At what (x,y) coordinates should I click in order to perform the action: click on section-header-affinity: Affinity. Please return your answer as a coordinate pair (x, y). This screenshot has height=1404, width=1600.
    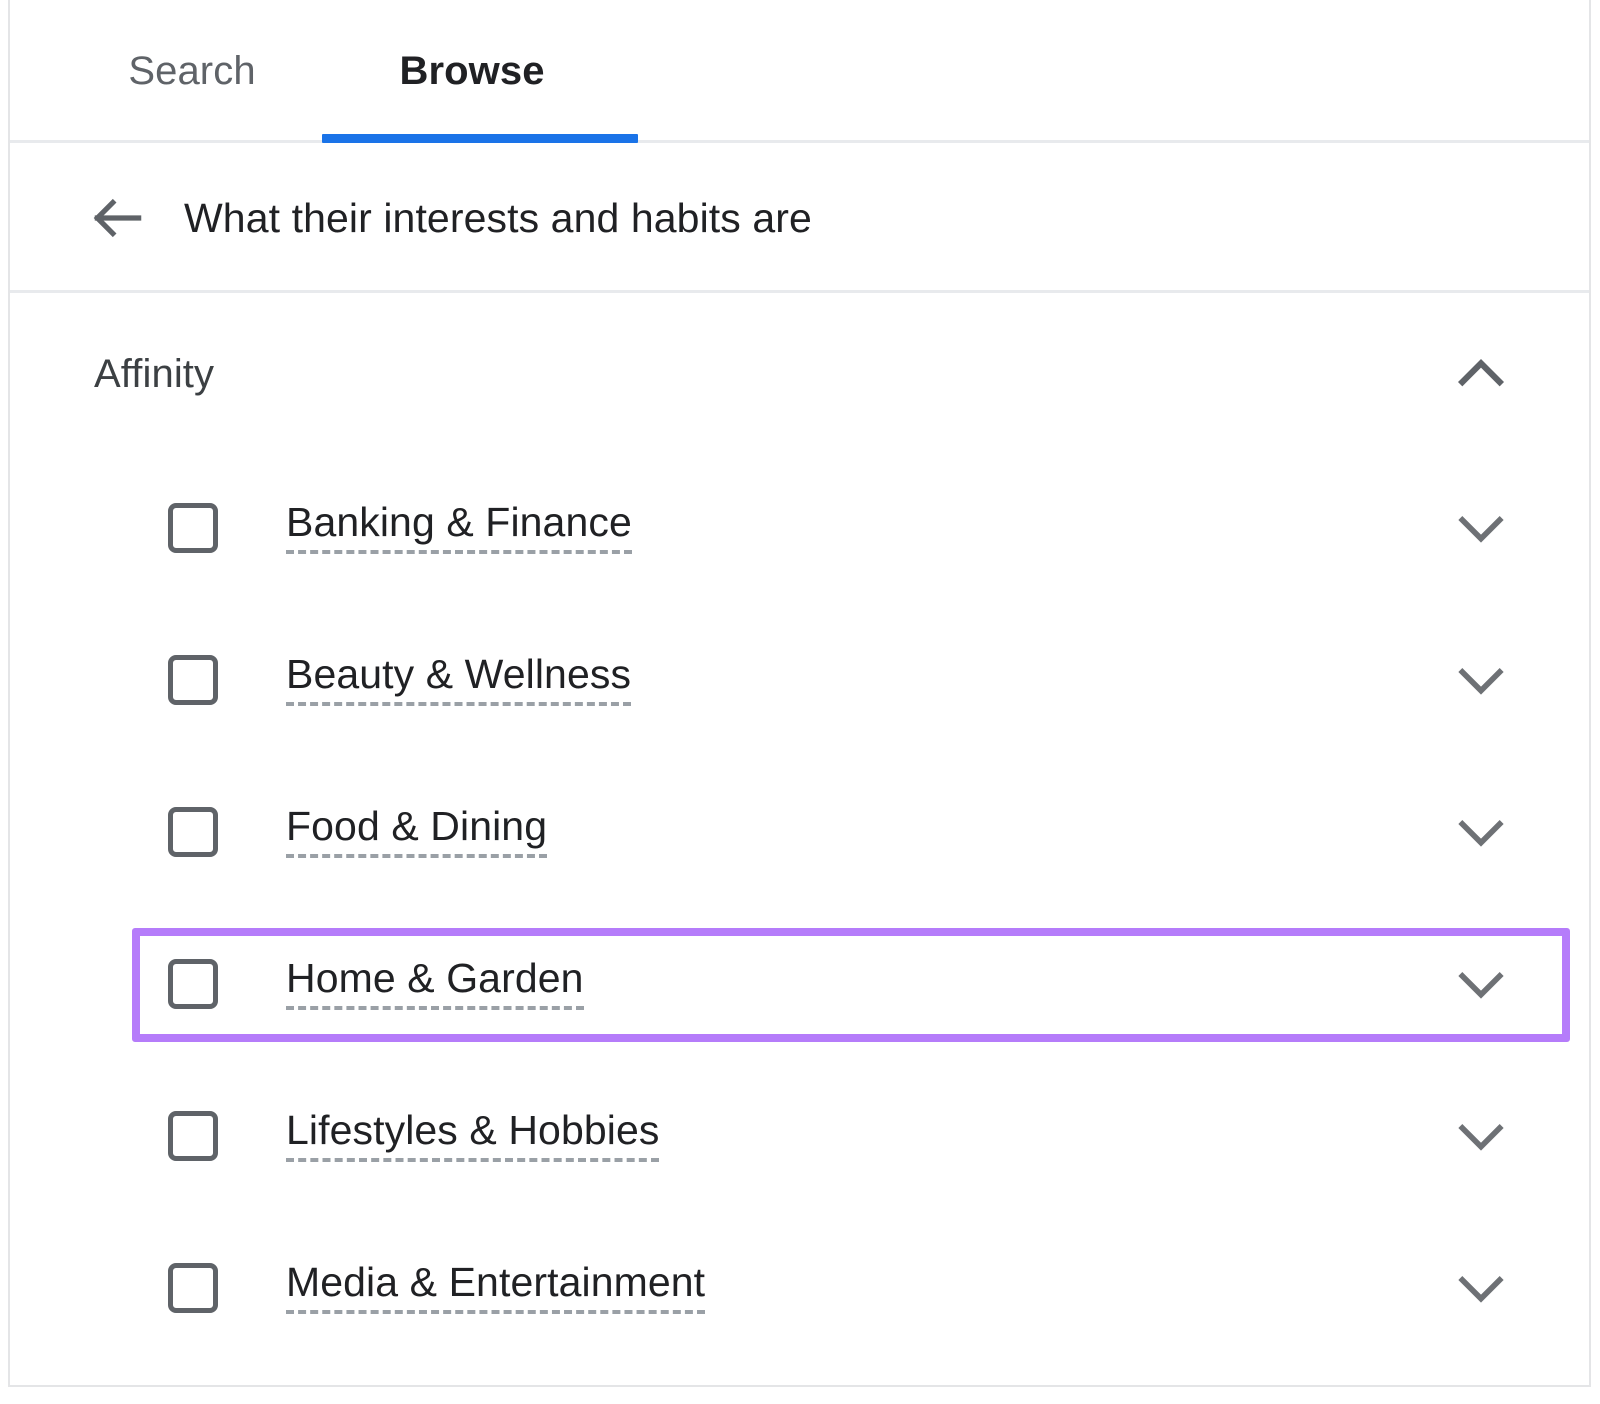
    Looking at the image, I should click on (799, 374).